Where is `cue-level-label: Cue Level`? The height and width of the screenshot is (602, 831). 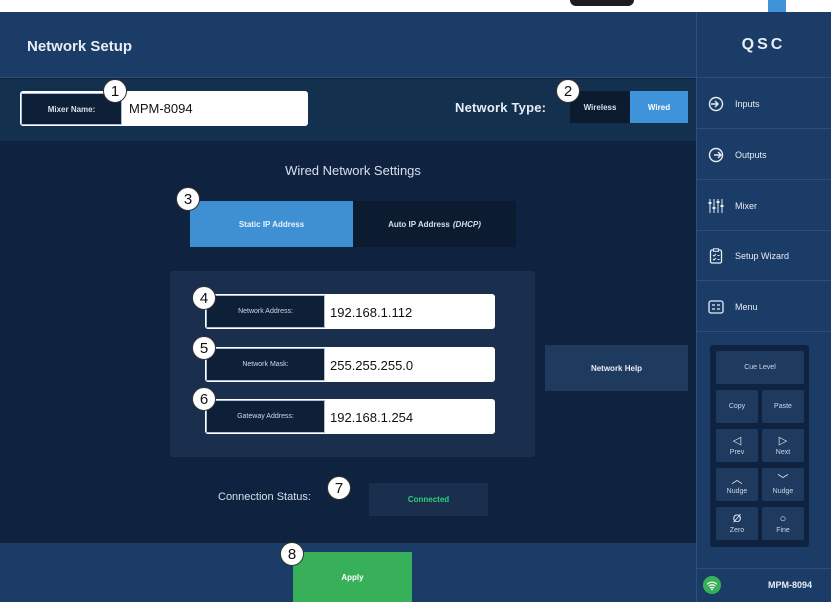 cue-level-label: Cue Level is located at coordinates (760, 367).